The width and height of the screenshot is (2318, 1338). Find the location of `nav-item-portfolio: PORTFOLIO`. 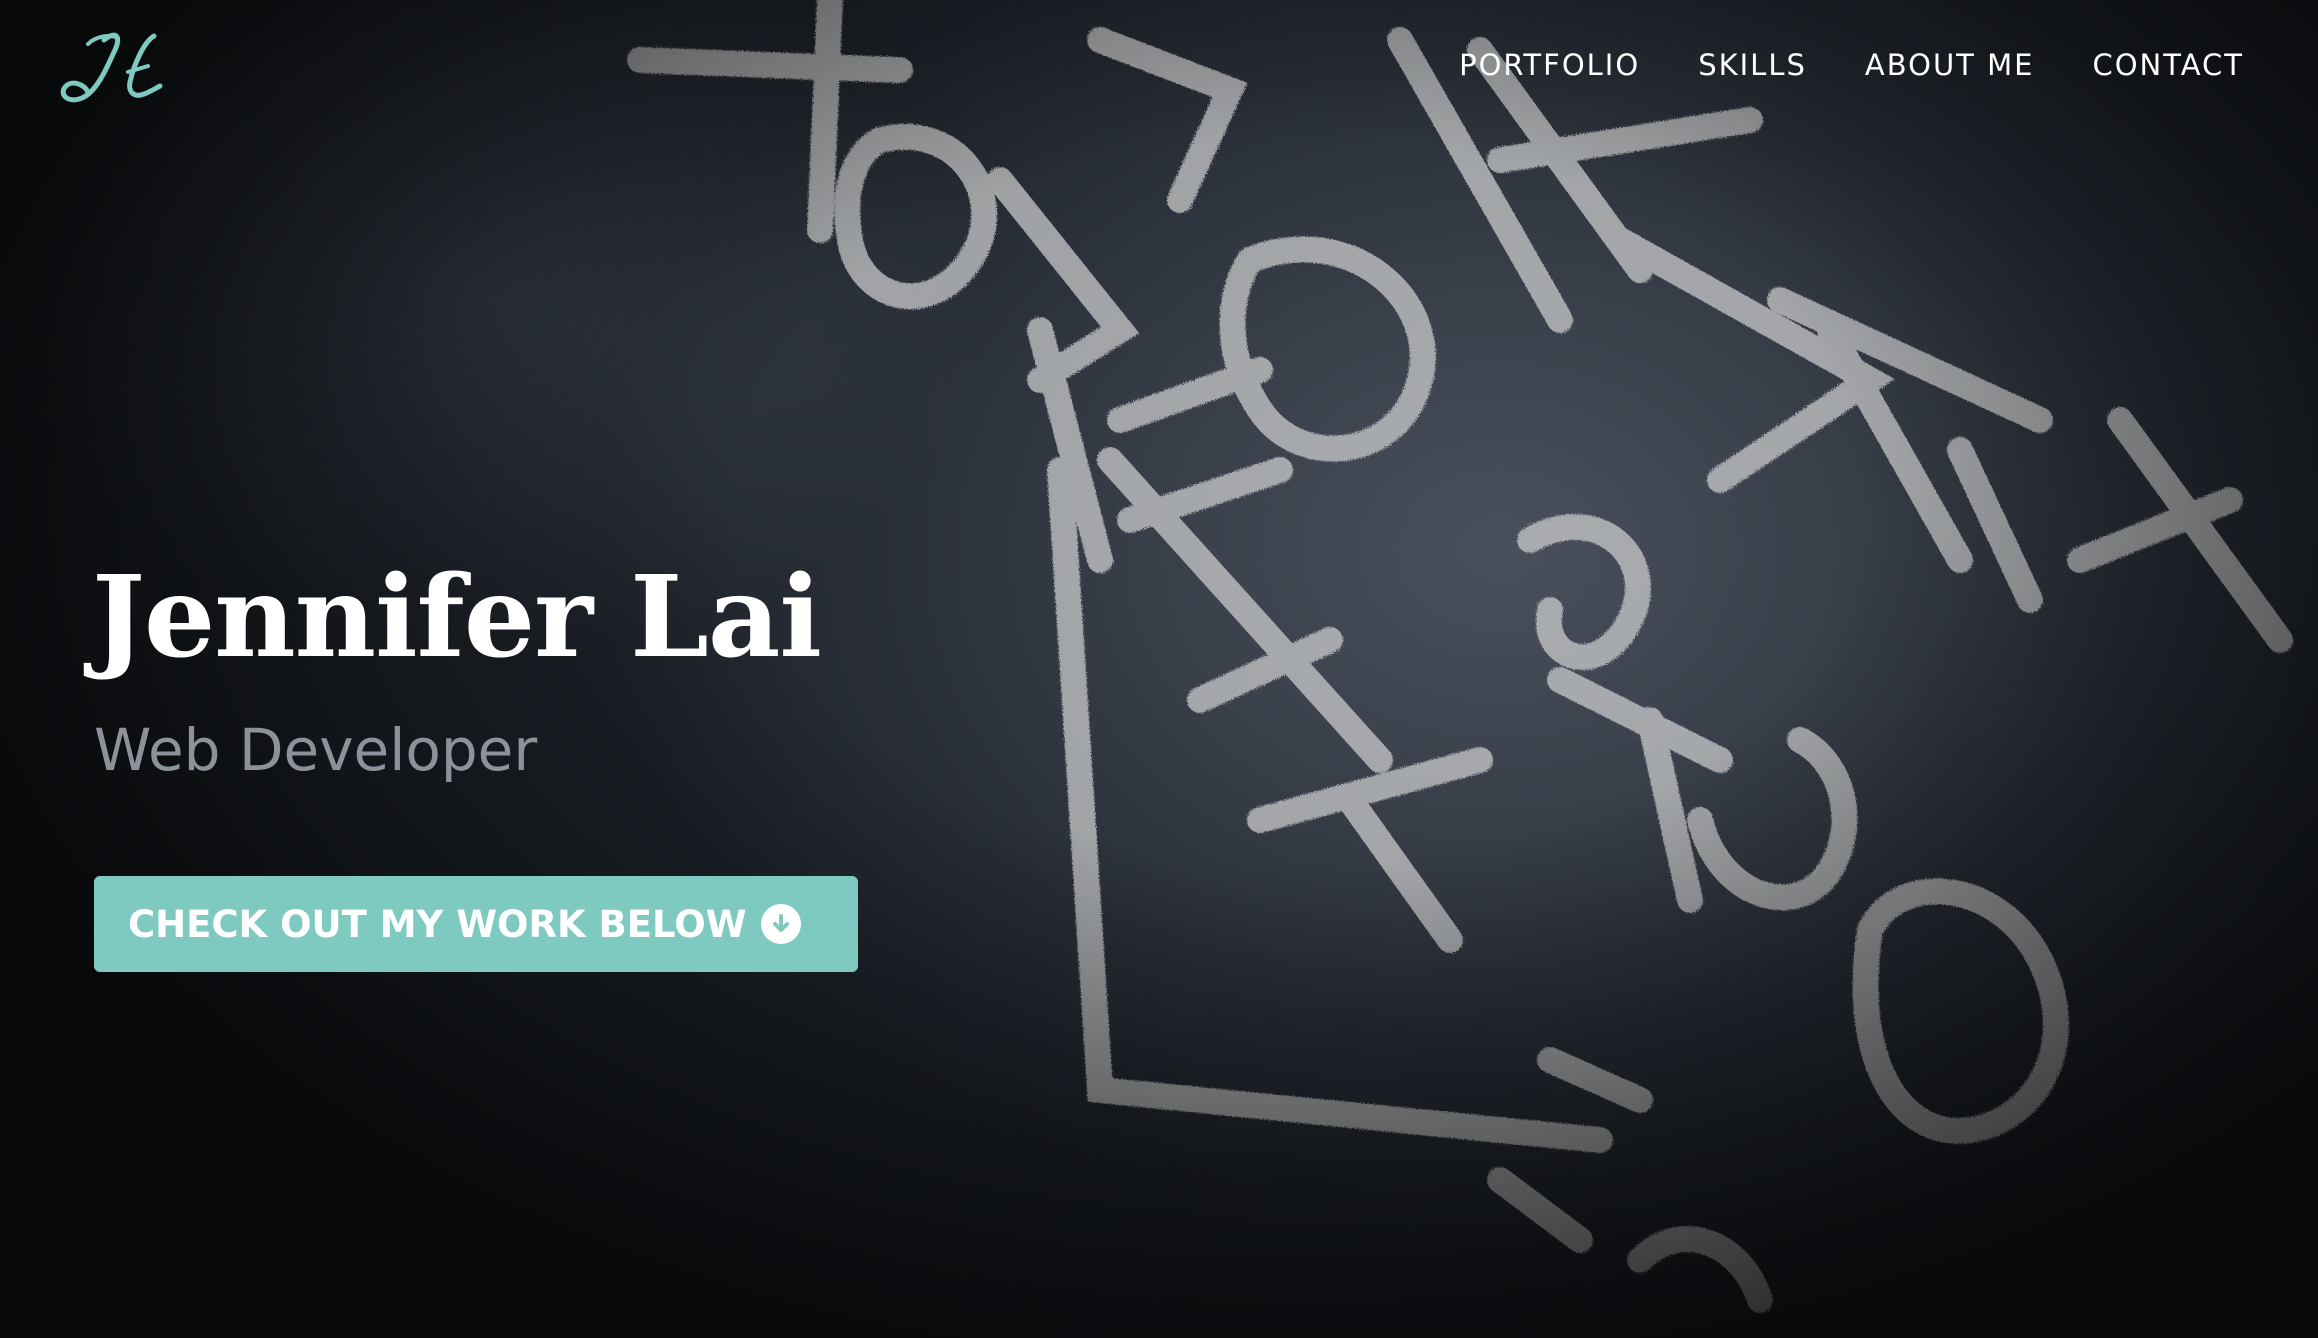

nav-item-portfolio: PORTFOLIO is located at coordinates (1549, 65).